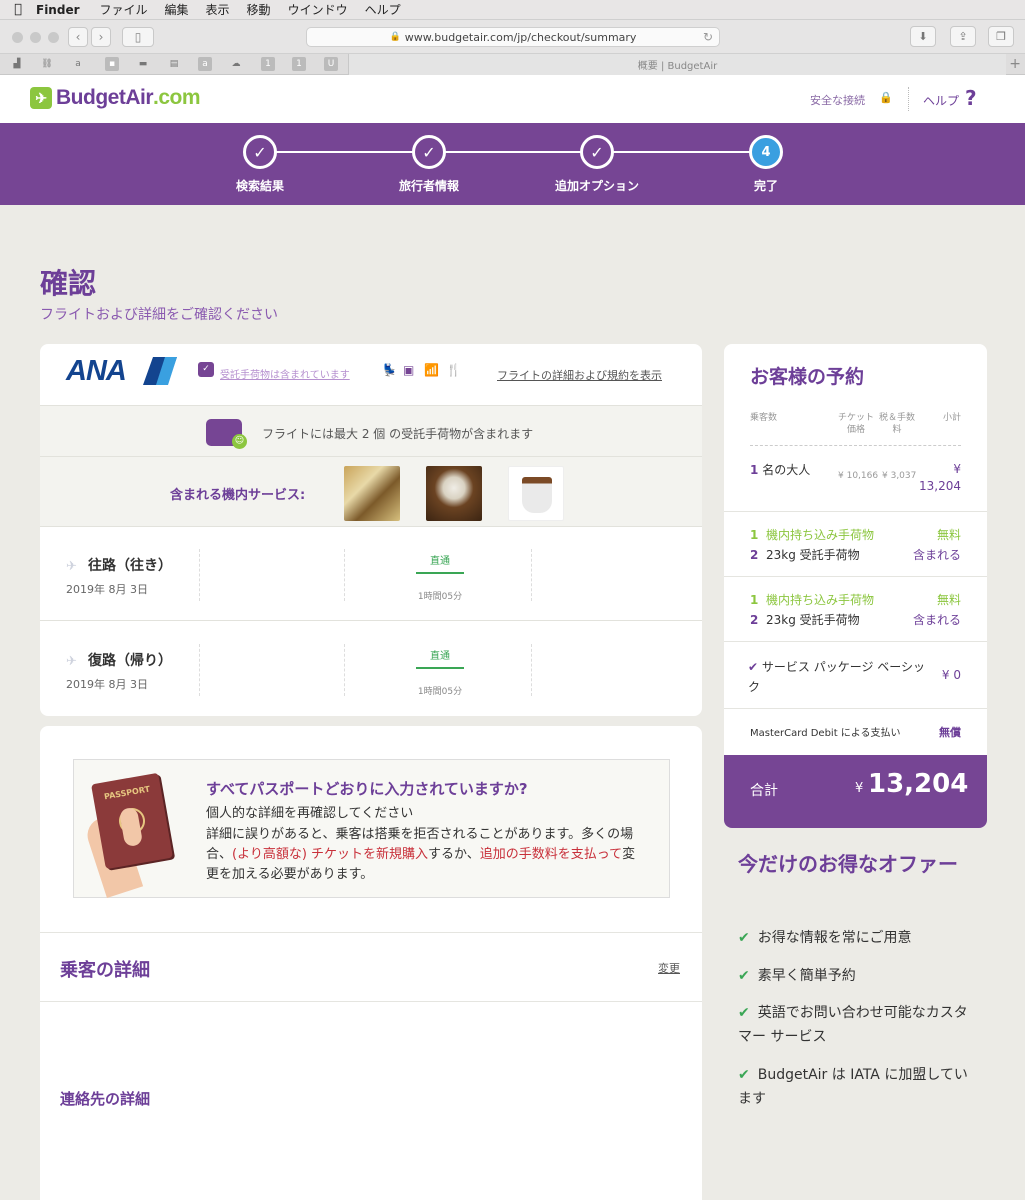 This screenshot has height=1200, width=1025. What do you see at coordinates (820, 535) in the screenshot?
I see `bag-label: 機内持ち込み手荷物` at bounding box center [820, 535].